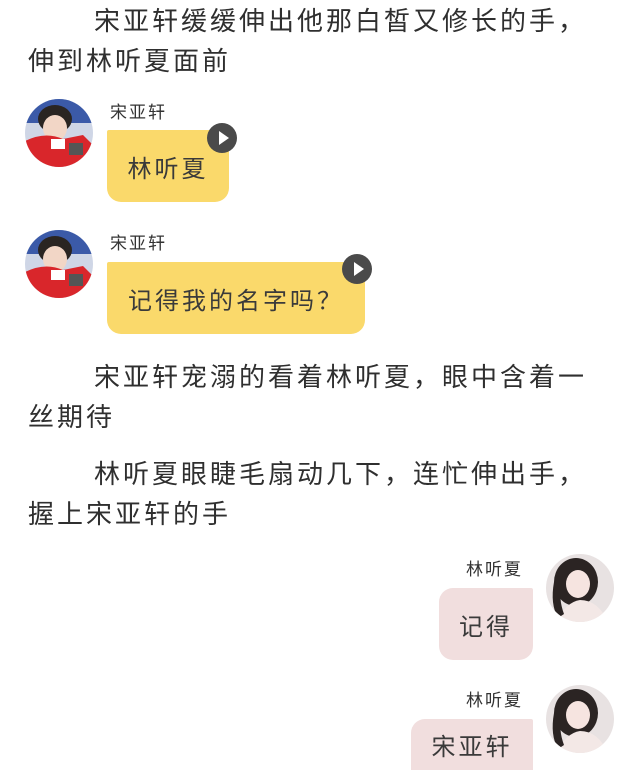 The width and height of the screenshot is (640, 770). I want to click on narration-paragraph: 宋亚轩缓缓伸出他那白皙又修长的手，伸到林听夏面前, so click(308, 42).